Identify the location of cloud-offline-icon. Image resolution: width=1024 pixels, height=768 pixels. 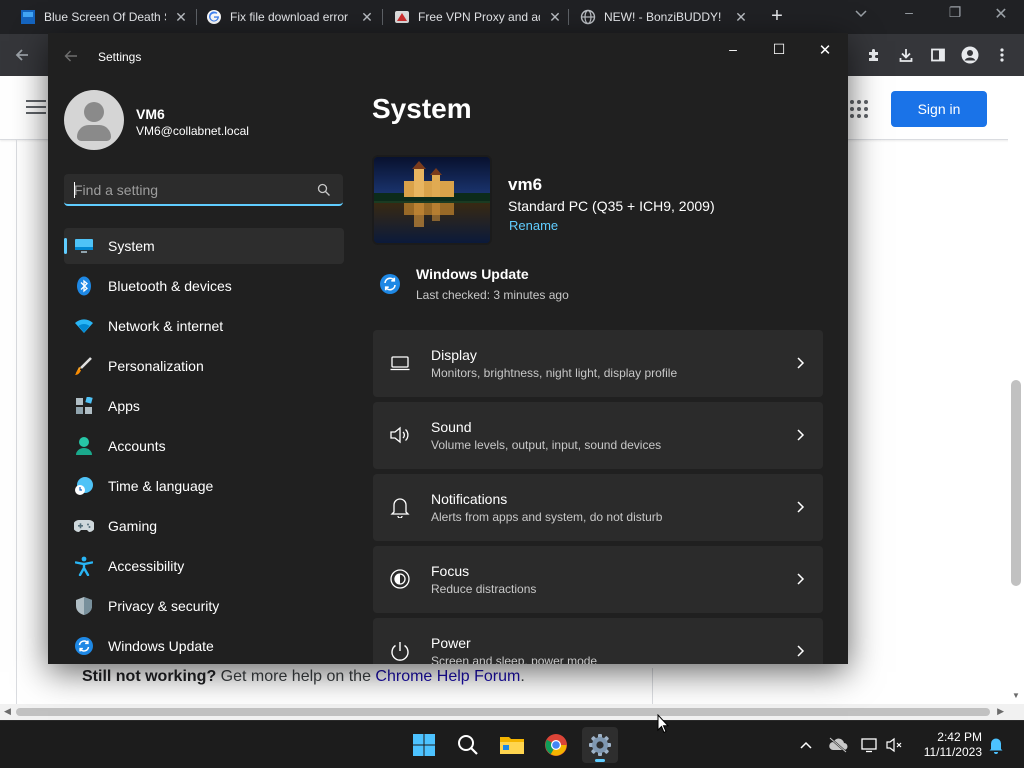
(838, 745).